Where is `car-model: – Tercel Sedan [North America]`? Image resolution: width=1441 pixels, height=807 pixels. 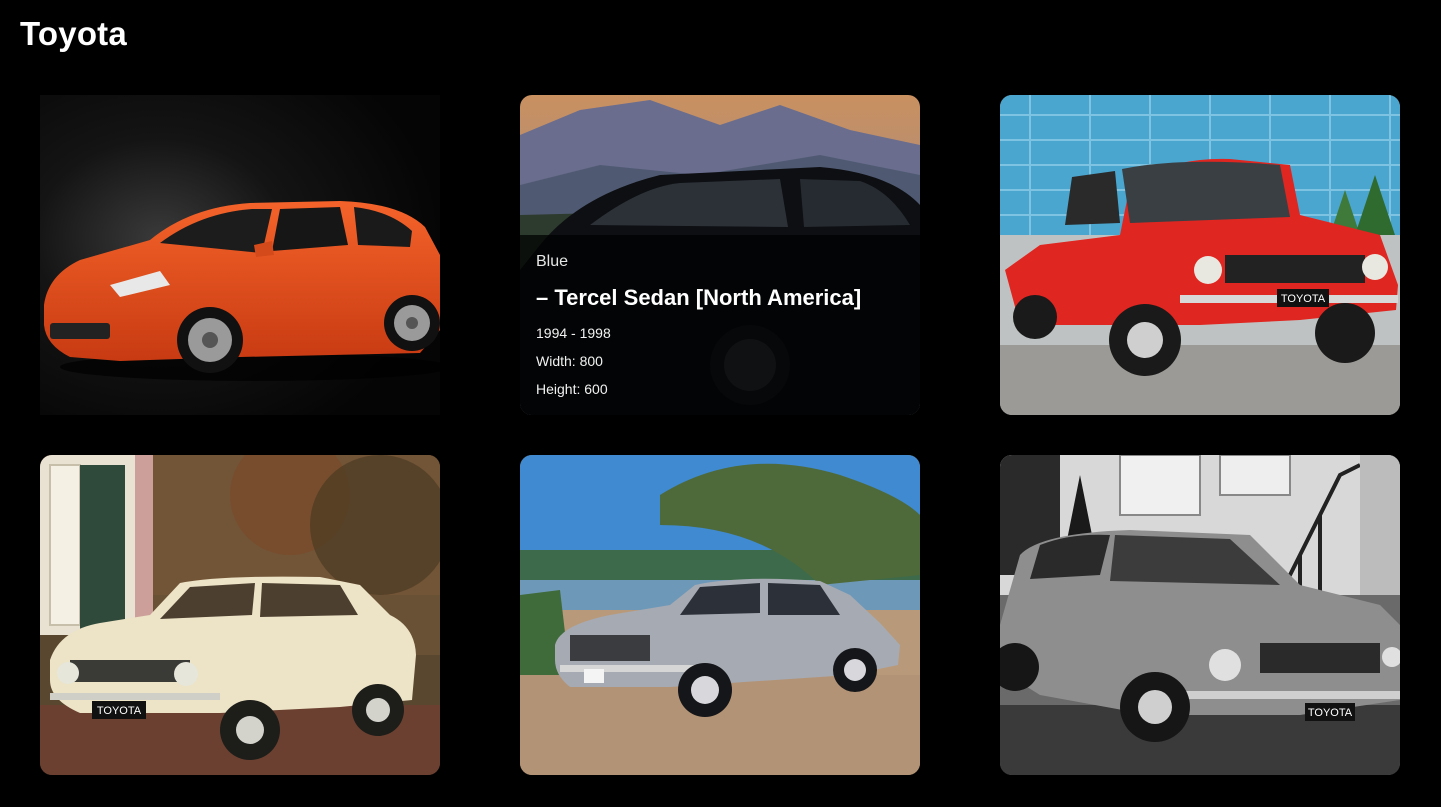 car-model: – Tercel Sedan [North America] is located at coordinates (699, 297).